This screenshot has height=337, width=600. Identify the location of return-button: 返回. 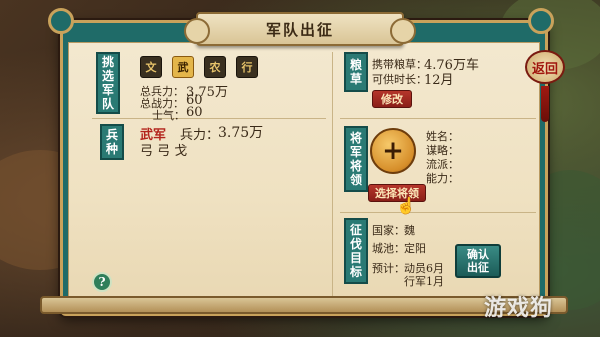
(545, 67).